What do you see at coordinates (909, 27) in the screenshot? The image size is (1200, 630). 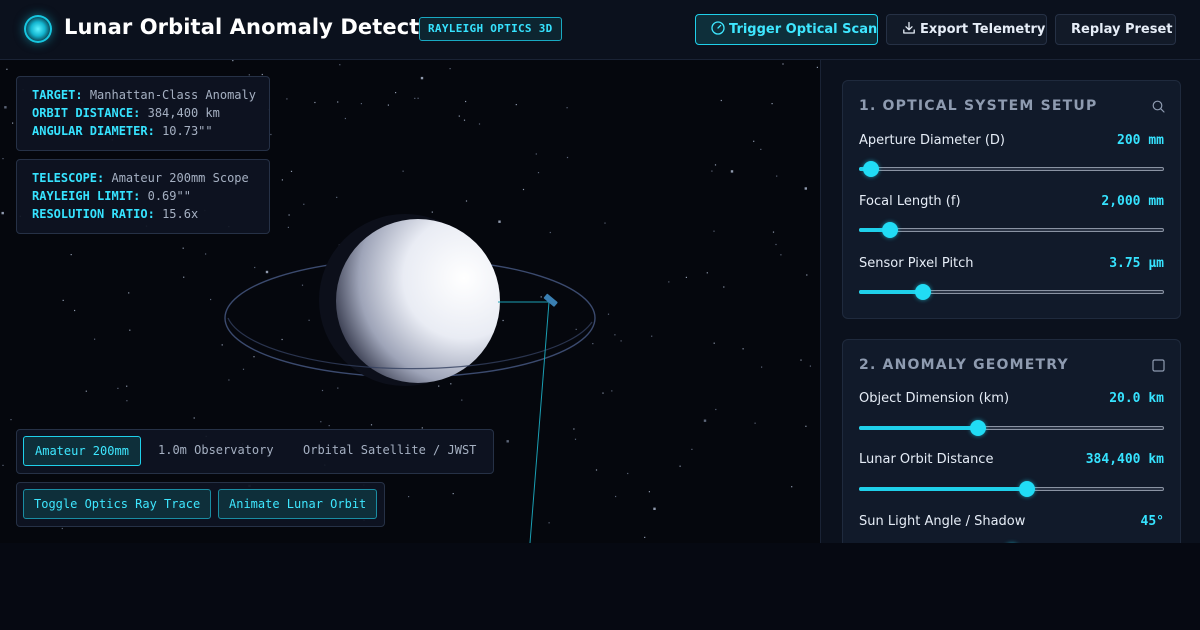 I see `download-icon` at bounding box center [909, 27].